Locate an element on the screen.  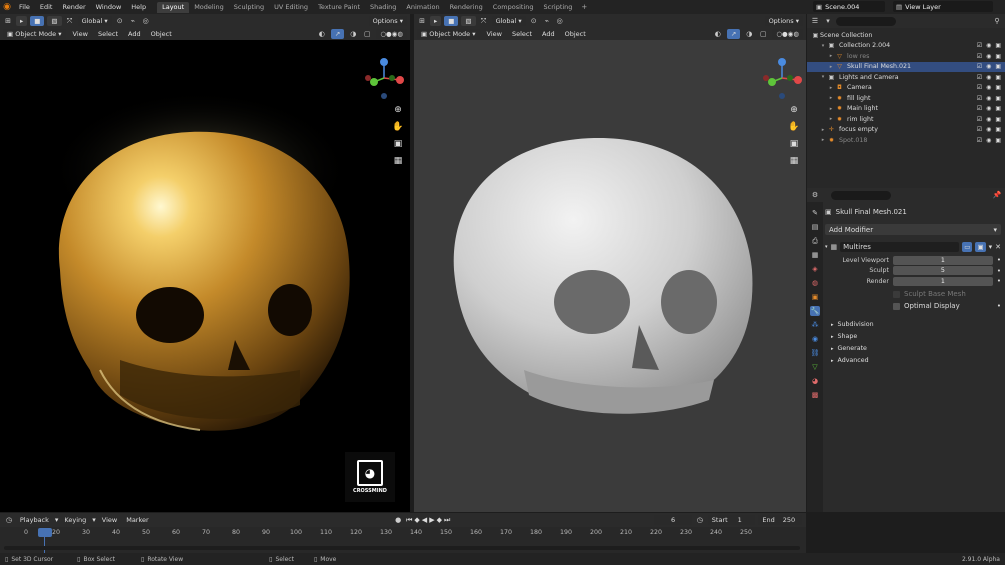
playhead-marker is located at coordinates (45, 532).